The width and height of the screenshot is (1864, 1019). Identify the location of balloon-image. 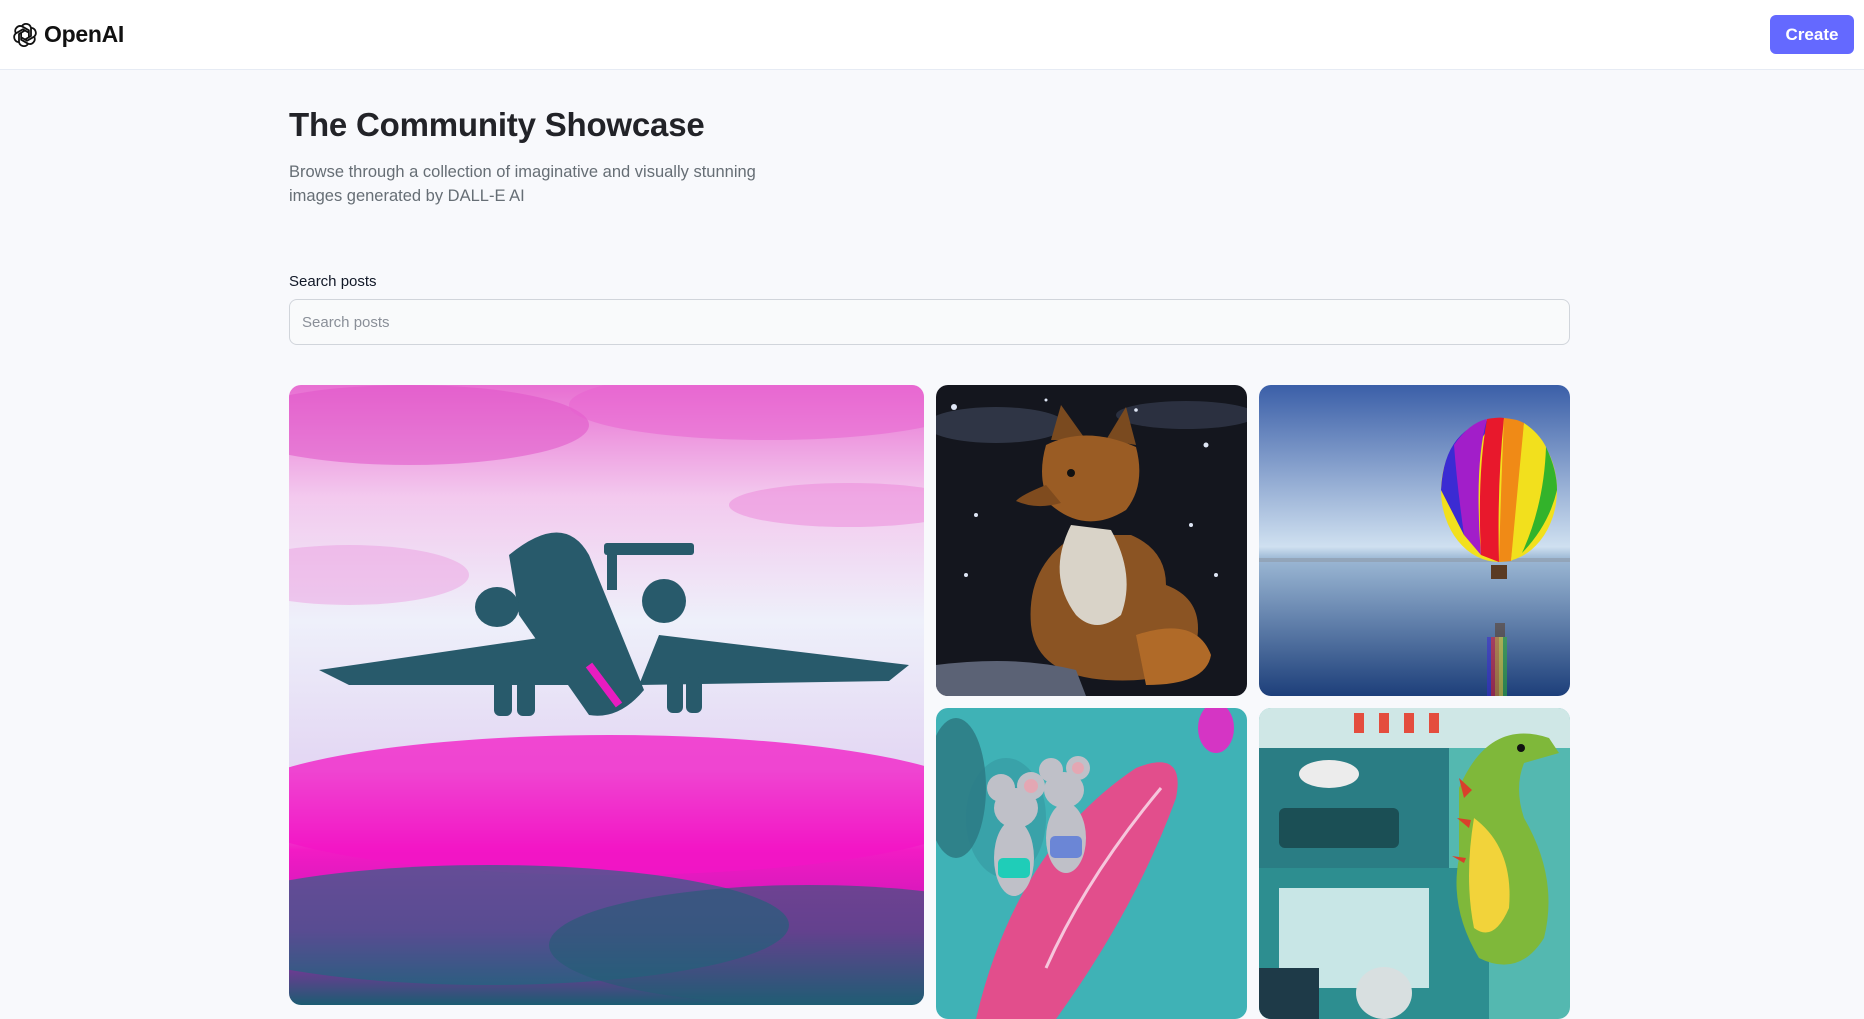
(1414, 540).